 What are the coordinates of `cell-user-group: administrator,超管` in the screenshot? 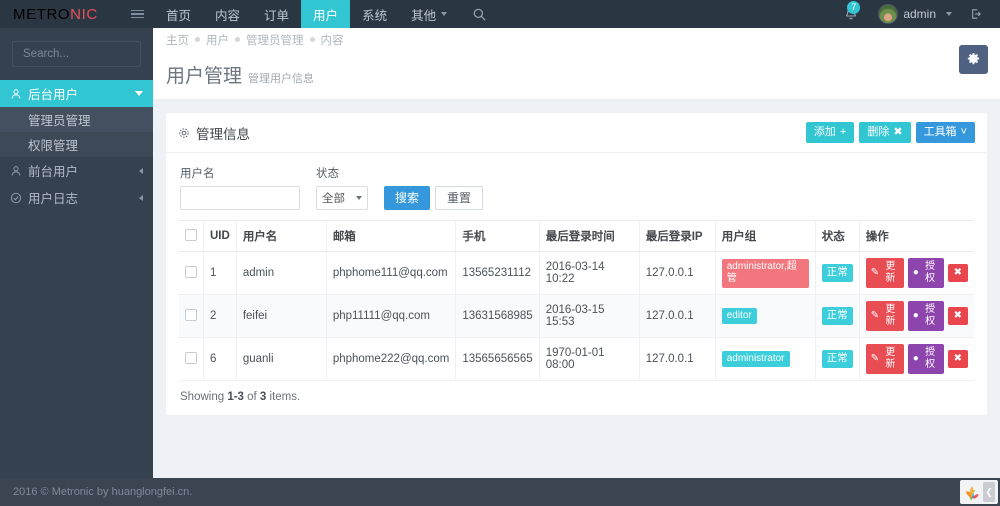 It's located at (765, 273).